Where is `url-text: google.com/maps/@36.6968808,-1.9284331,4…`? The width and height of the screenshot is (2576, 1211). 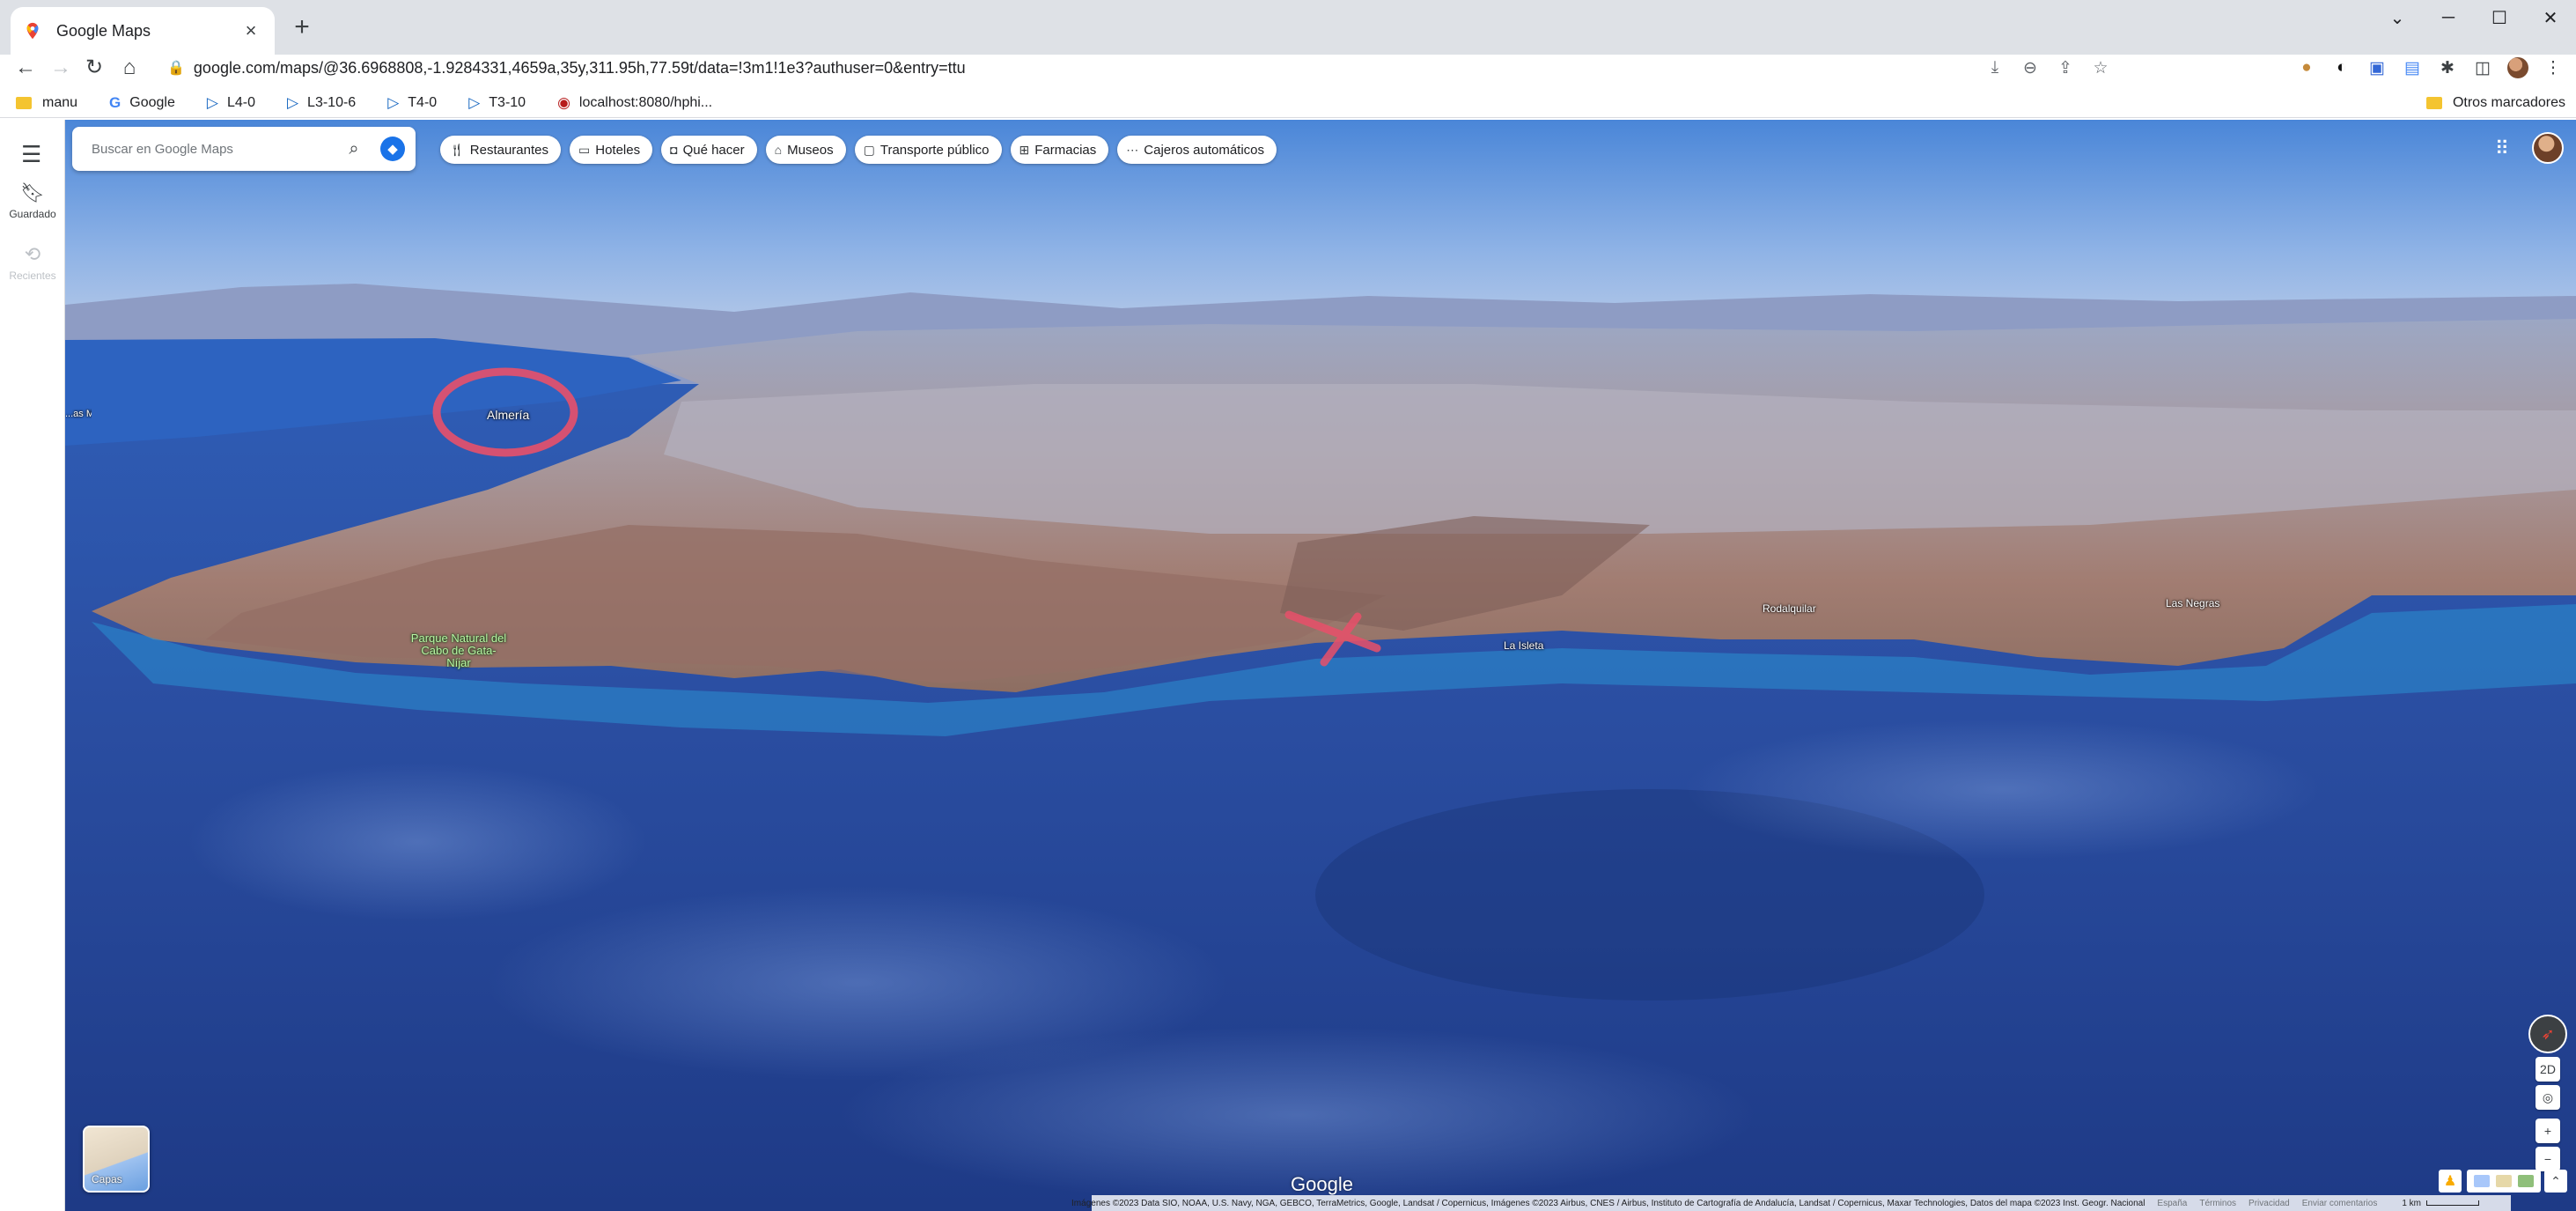
url-text: google.com/maps/@36.6968808,-1.9284331,4… is located at coordinates (580, 68).